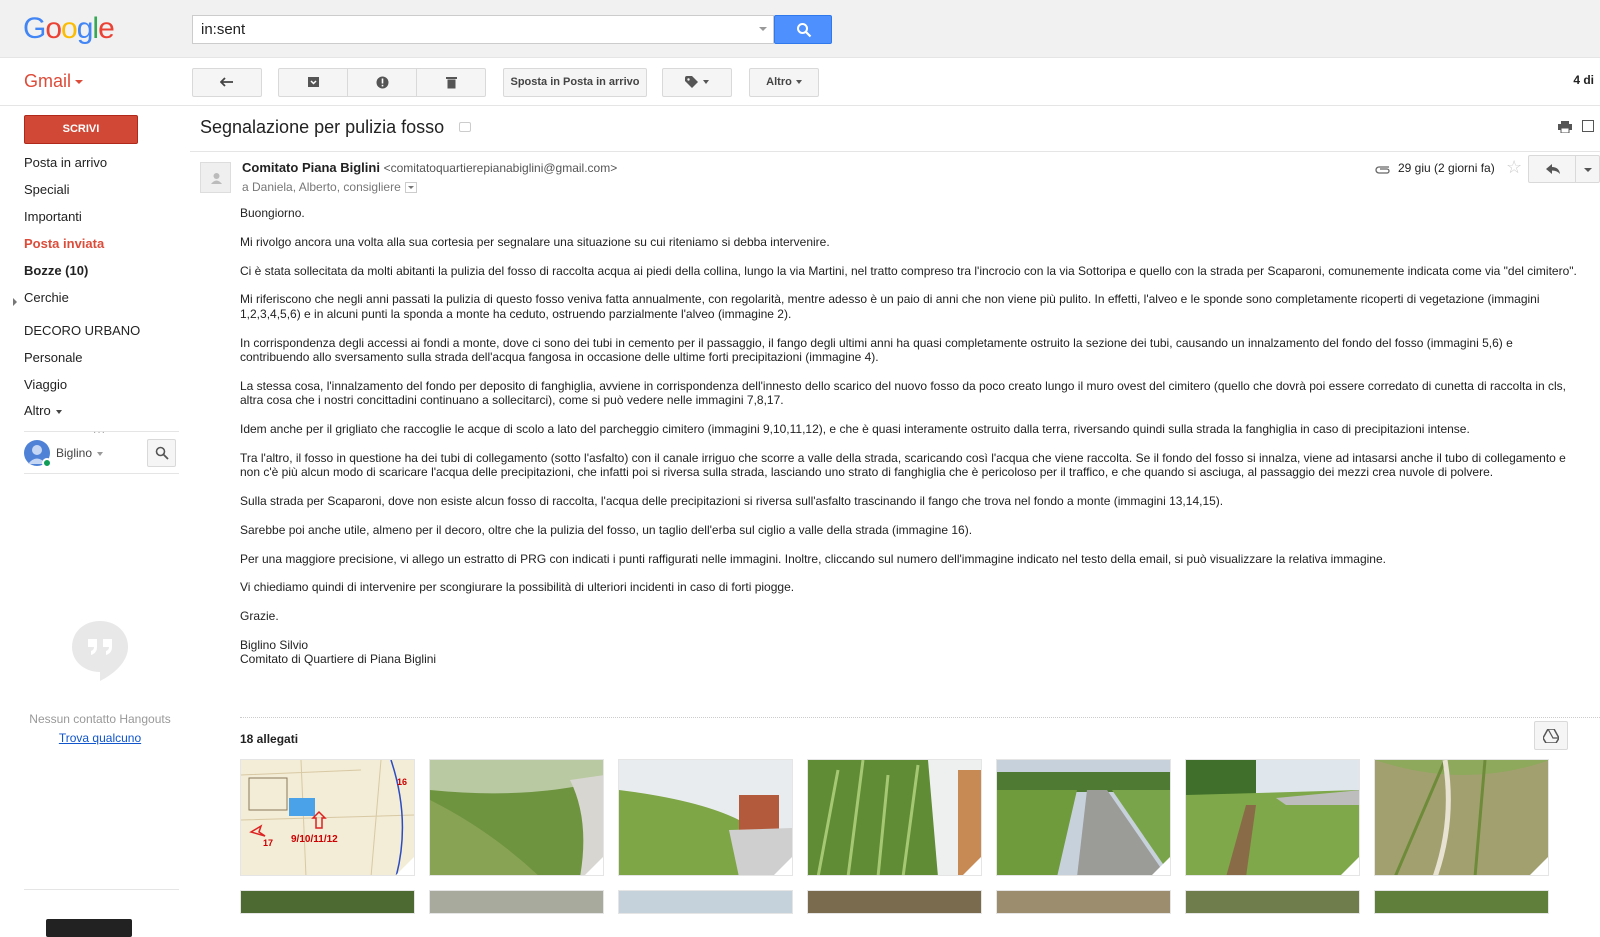 The width and height of the screenshot is (1600, 937). What do you see at coordinates (1587, 169) in the screenshot?
I see `more-actions-button` at bounding box center [1587, 169].